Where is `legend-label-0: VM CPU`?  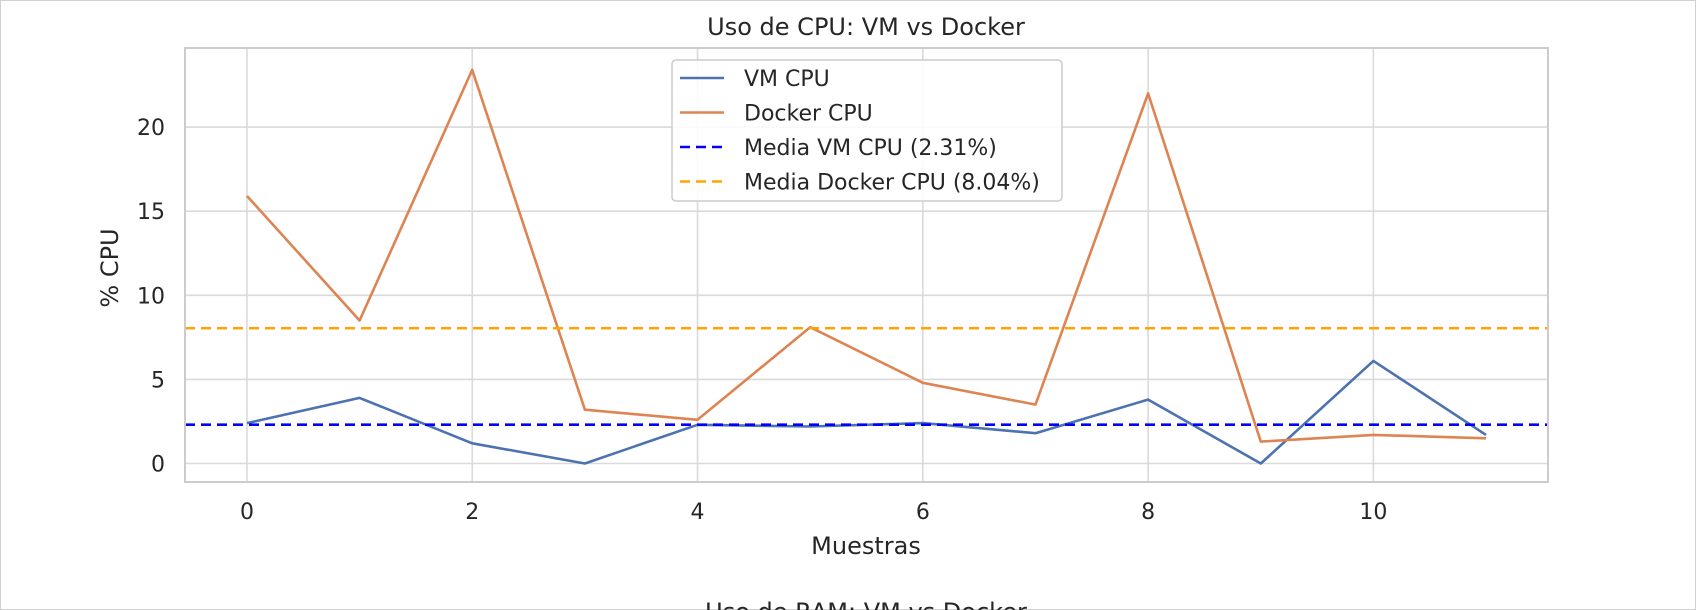
legend-label-0: VM CPU is located at coordinates (787, 79).